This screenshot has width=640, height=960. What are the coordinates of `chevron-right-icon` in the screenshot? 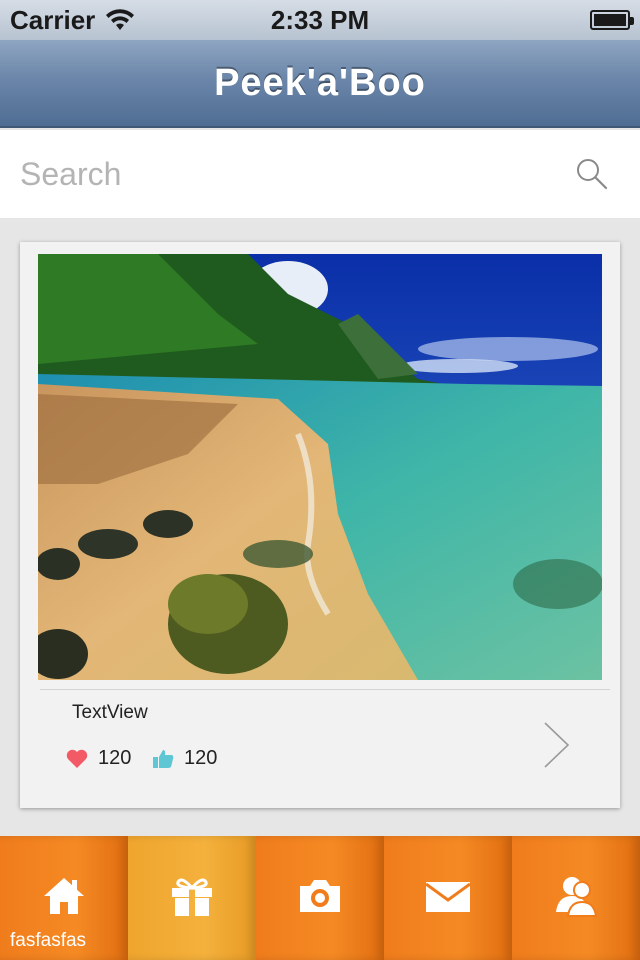 It's located at (557, 745).